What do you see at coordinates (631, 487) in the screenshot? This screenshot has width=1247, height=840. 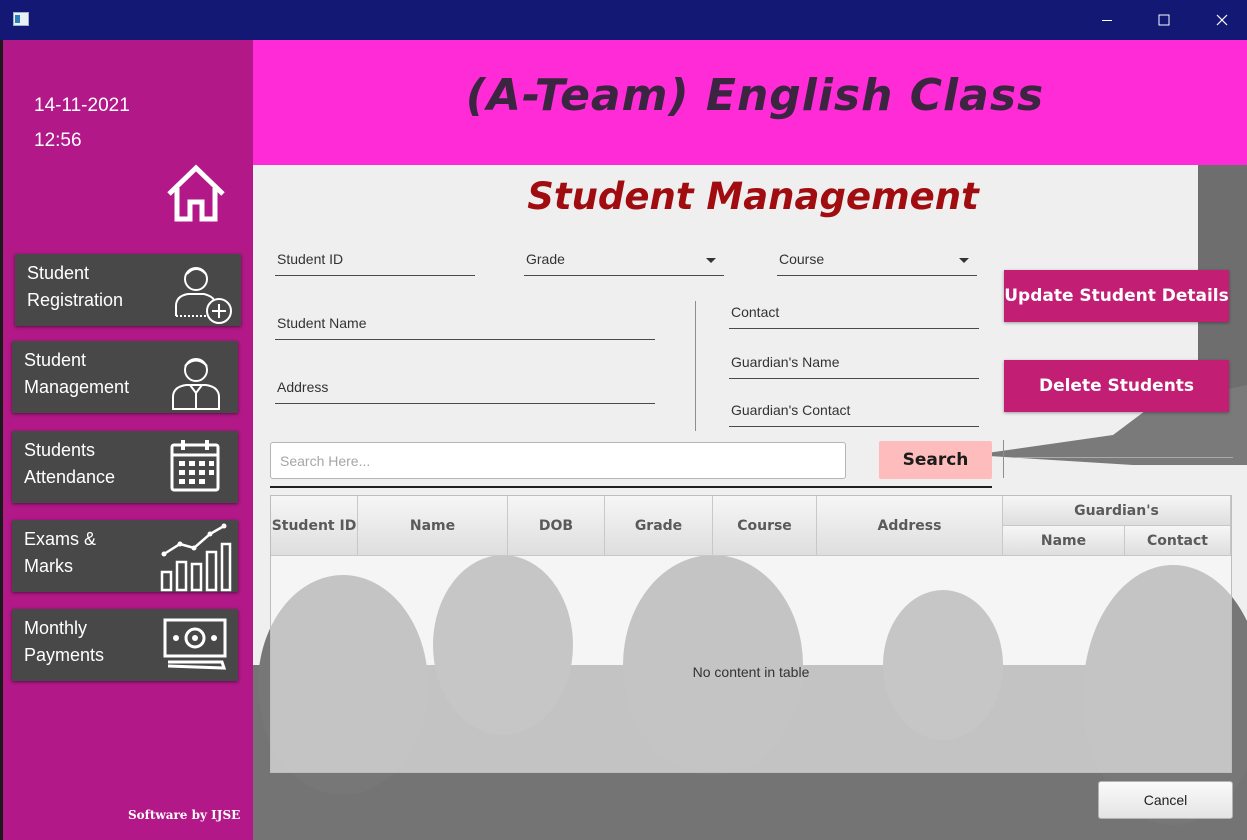 I see `search-underline` at bounding box center [631, 487].